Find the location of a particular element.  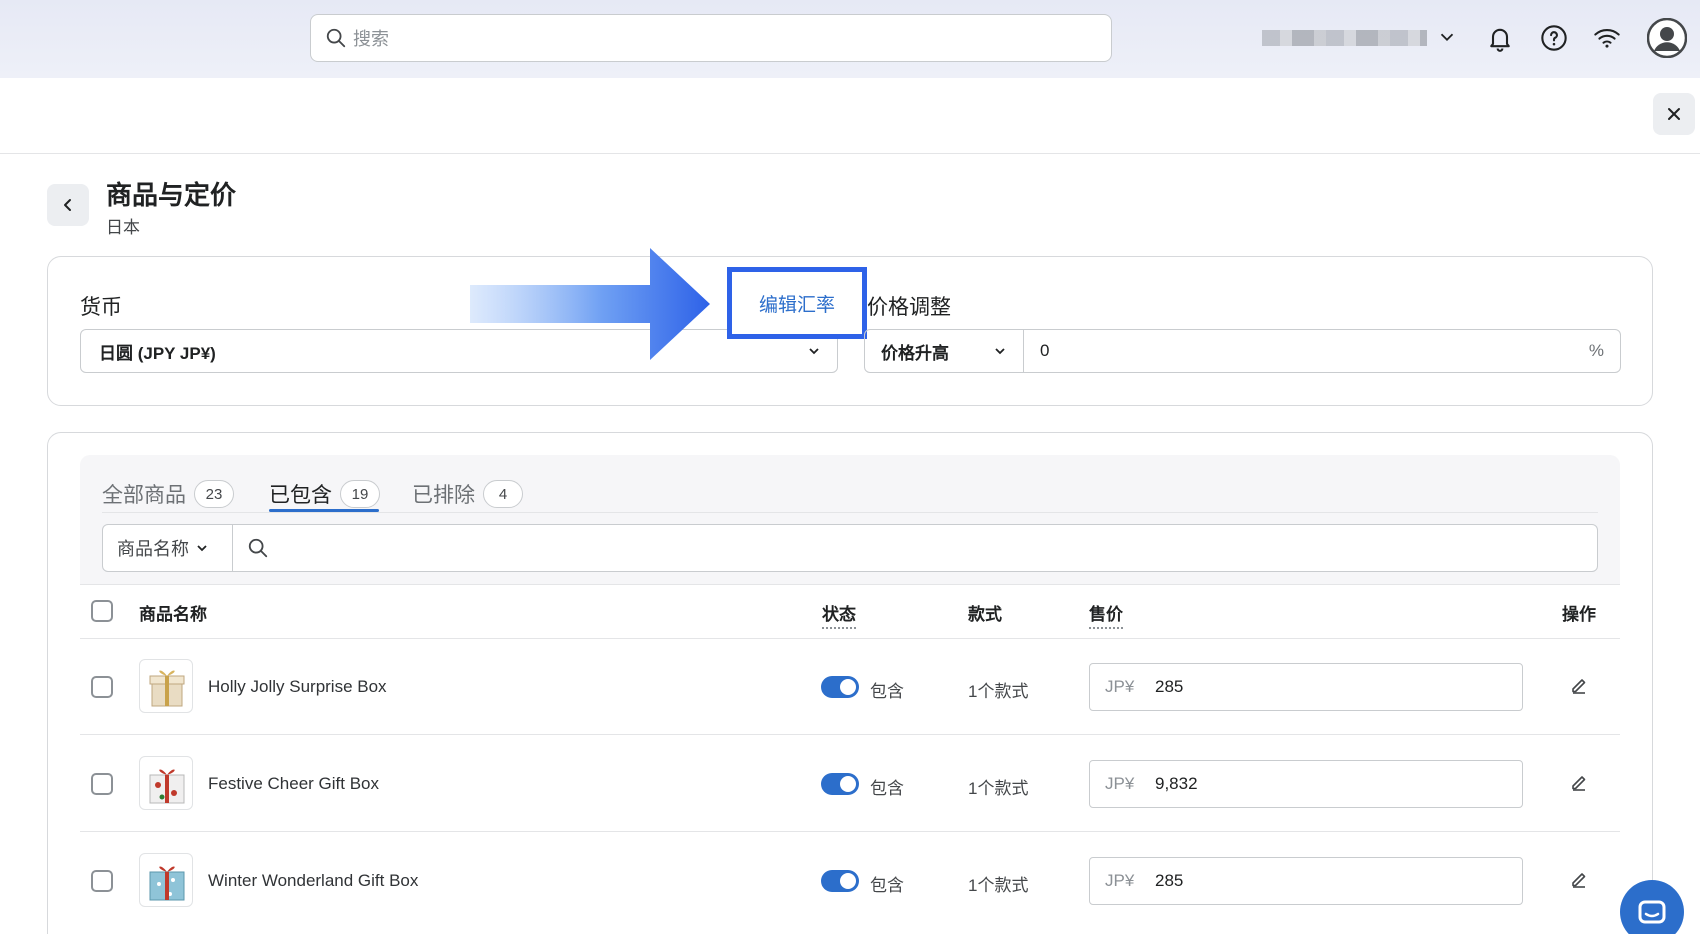

edit-exchange-rate-link: 编辑汇率 is located at coordinates (797, 303).